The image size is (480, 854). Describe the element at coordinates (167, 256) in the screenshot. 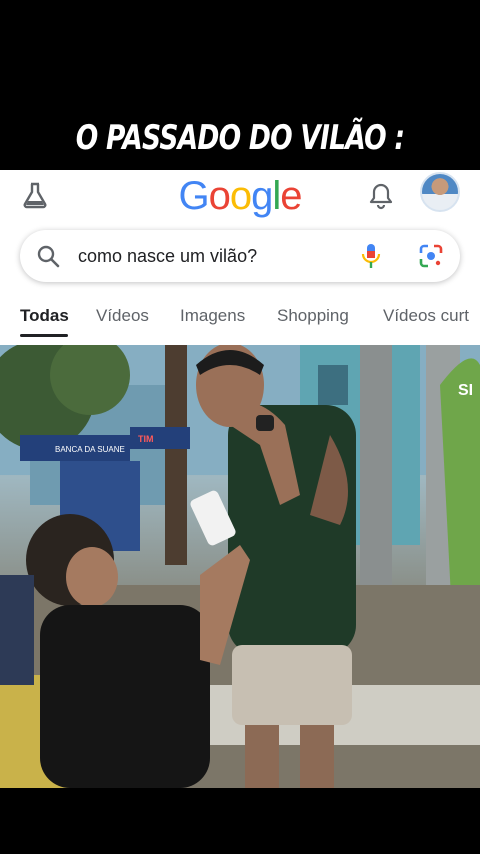

I see `search-query: como nasce um vilão?` at that location.